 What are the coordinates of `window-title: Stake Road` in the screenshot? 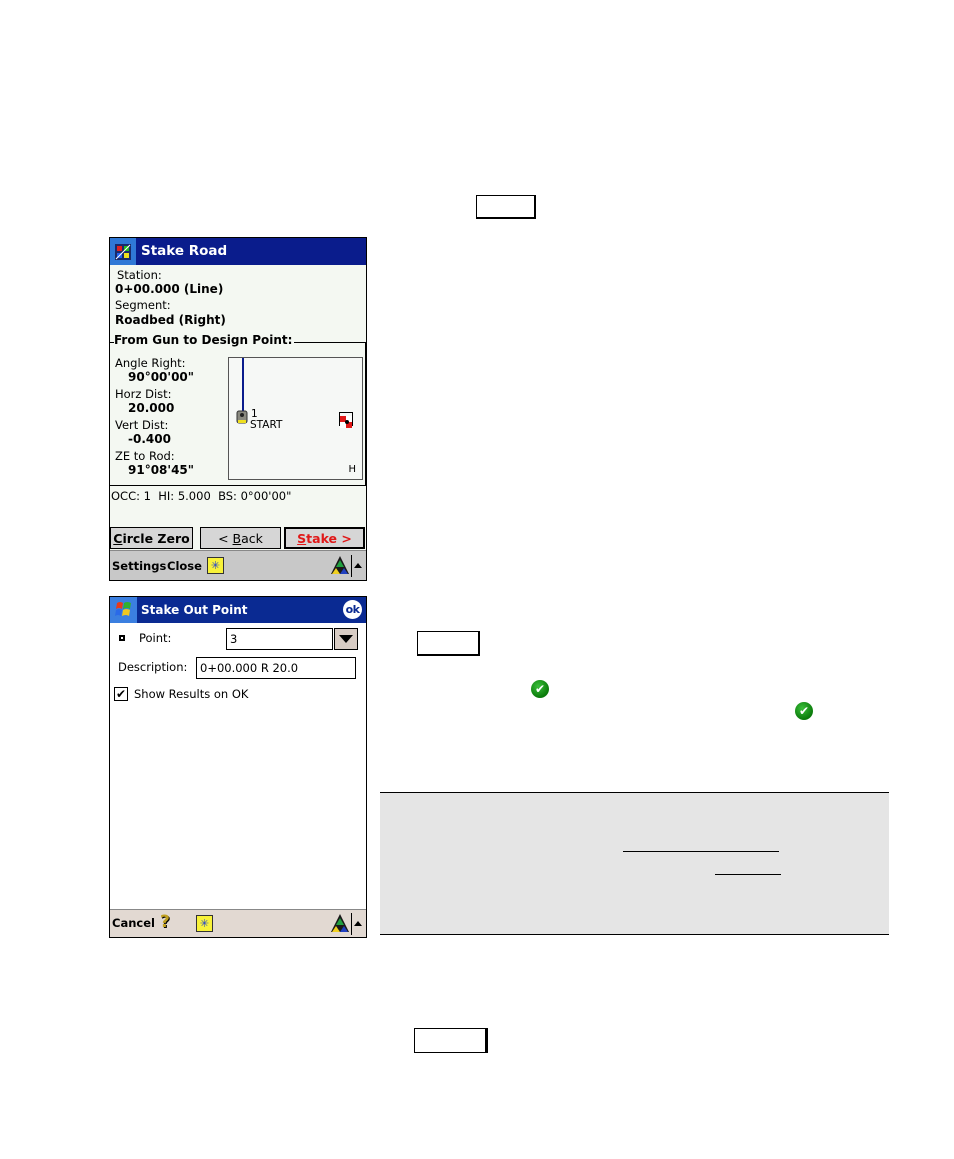 It's located at (184, 251).